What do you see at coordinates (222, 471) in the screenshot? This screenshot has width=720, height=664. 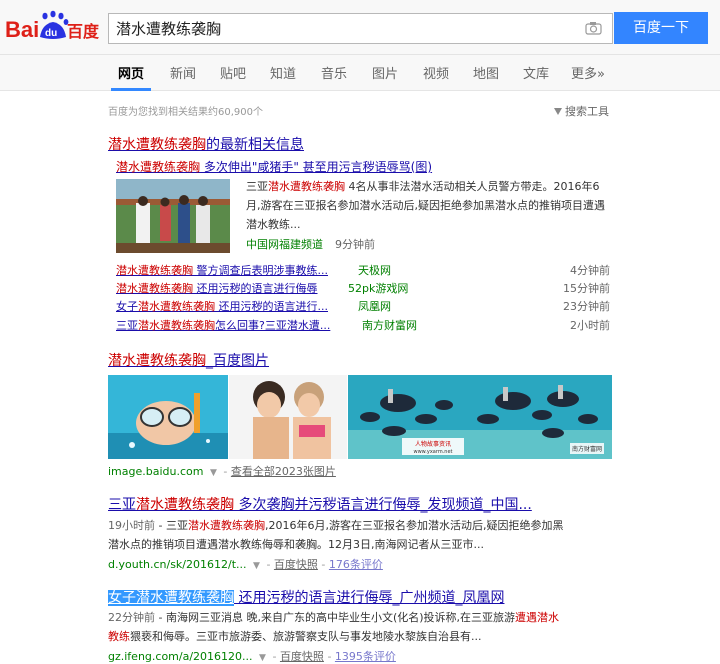 I see `image-block-meta: image.baidu.com ▼ - 查看全部2023张图片` at bounding box center [222, 471].